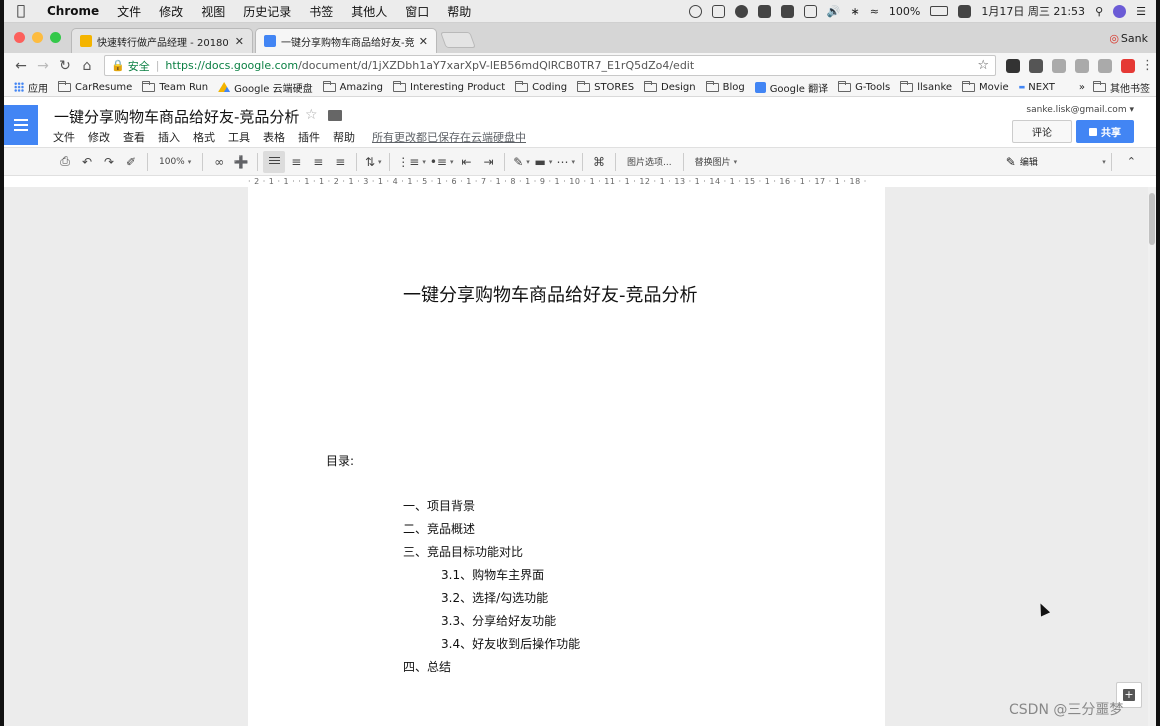 The width and height of the screenshot is (1160, 726). I want to click on spotlight-icon: ⚲, so click(1099, 11).